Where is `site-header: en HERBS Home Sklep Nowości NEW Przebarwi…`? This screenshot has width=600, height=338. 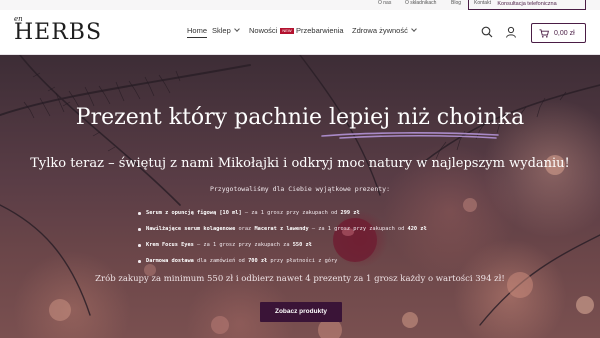
site-header: en HERBS Home Sklep Nowości NEW Przebarwi… is located at coordinates (300, 32).